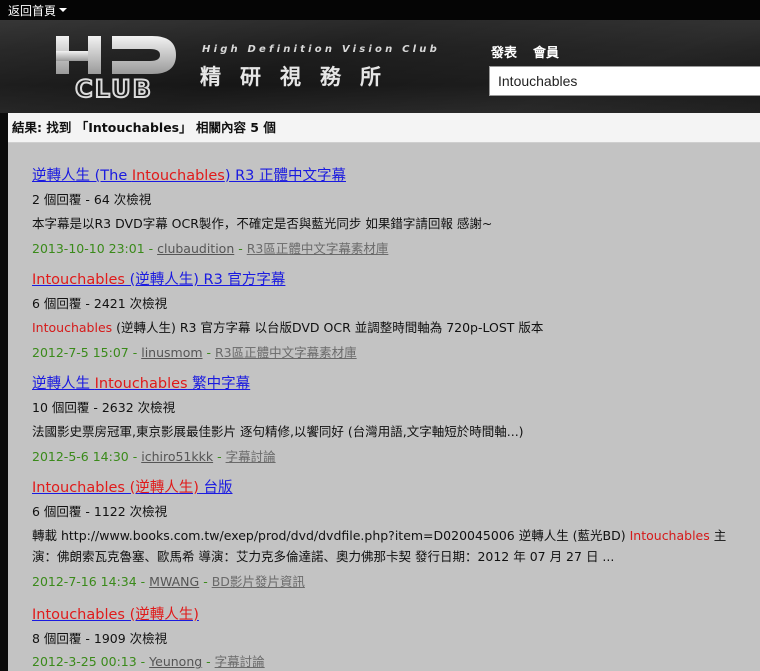  I want to click on result-stats: 6 個回覆 - 2421 次檢視, so click(100, 303).